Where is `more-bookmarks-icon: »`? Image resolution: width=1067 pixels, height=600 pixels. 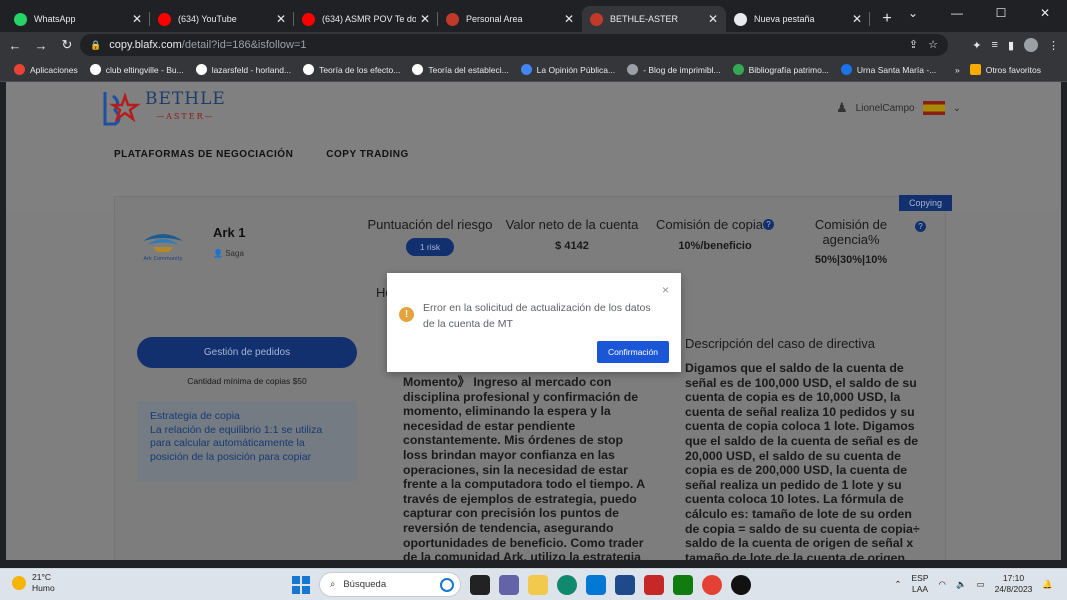
more-bookmarks-icon: » is located at coordinates (957, 70).